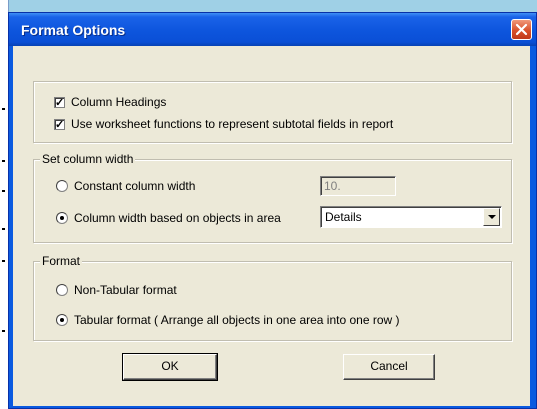 The image size is (537, 409). What do you see at coordinates (61, 261) in the screenshot?
I see `format-legend: Format` at bounding box center [61, 261].